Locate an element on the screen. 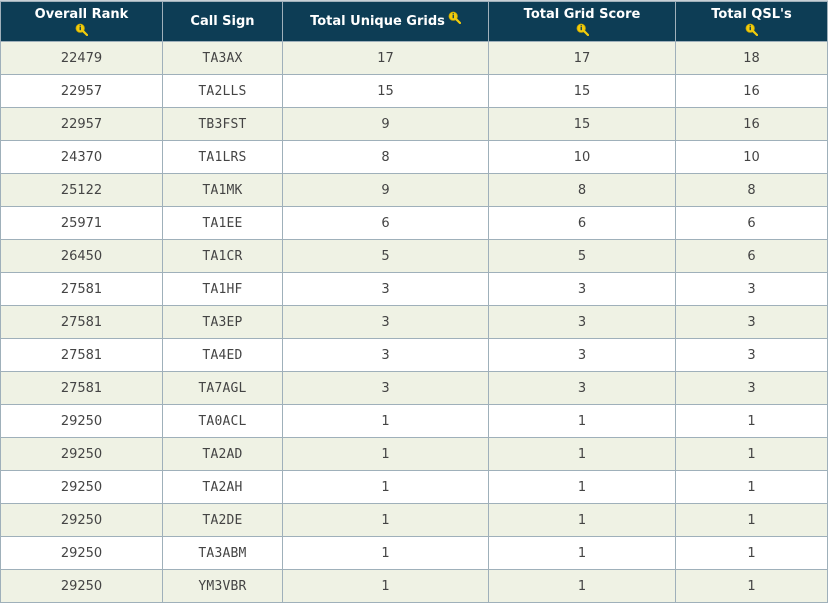  col-header-call-sign: Call Sign is located at coordinates (222, 21).